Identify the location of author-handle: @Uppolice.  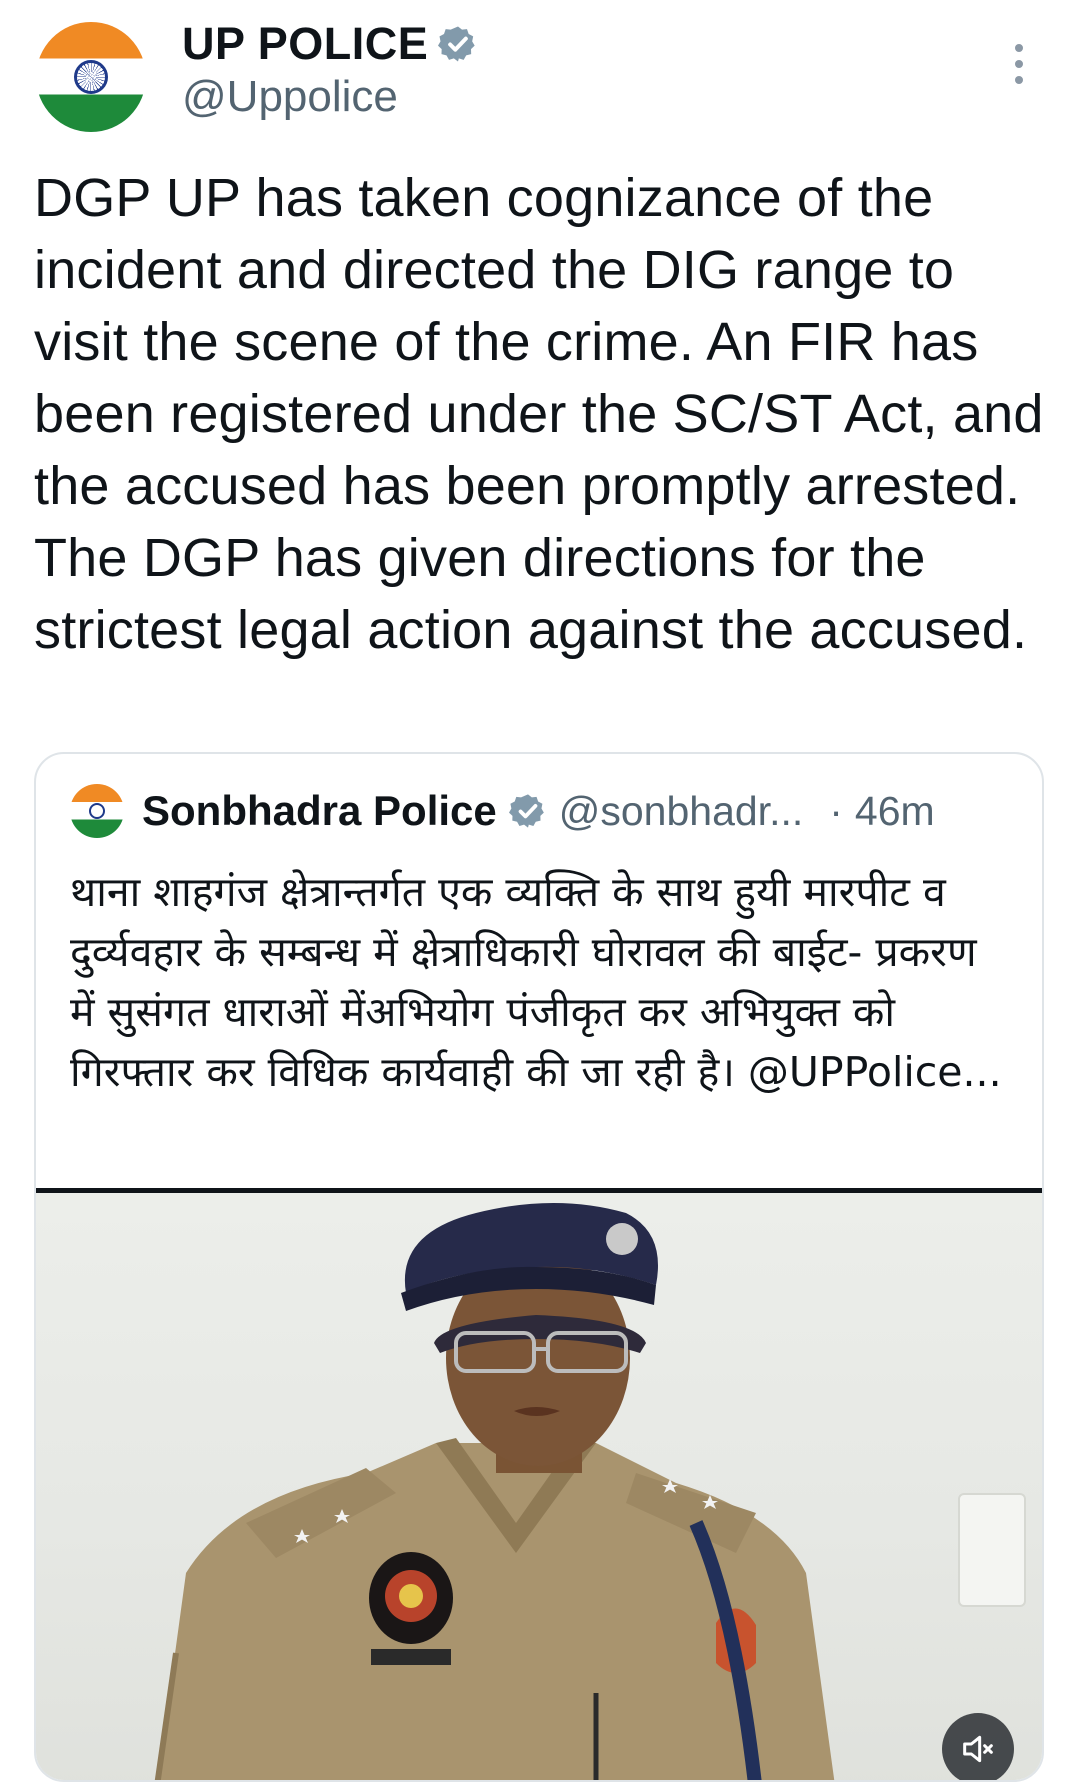
(330, 97).